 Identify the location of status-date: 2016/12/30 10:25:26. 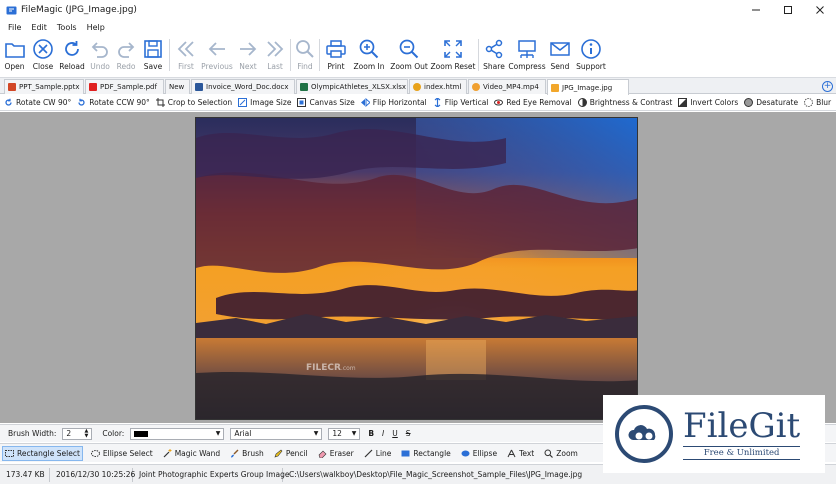
(92, 474).